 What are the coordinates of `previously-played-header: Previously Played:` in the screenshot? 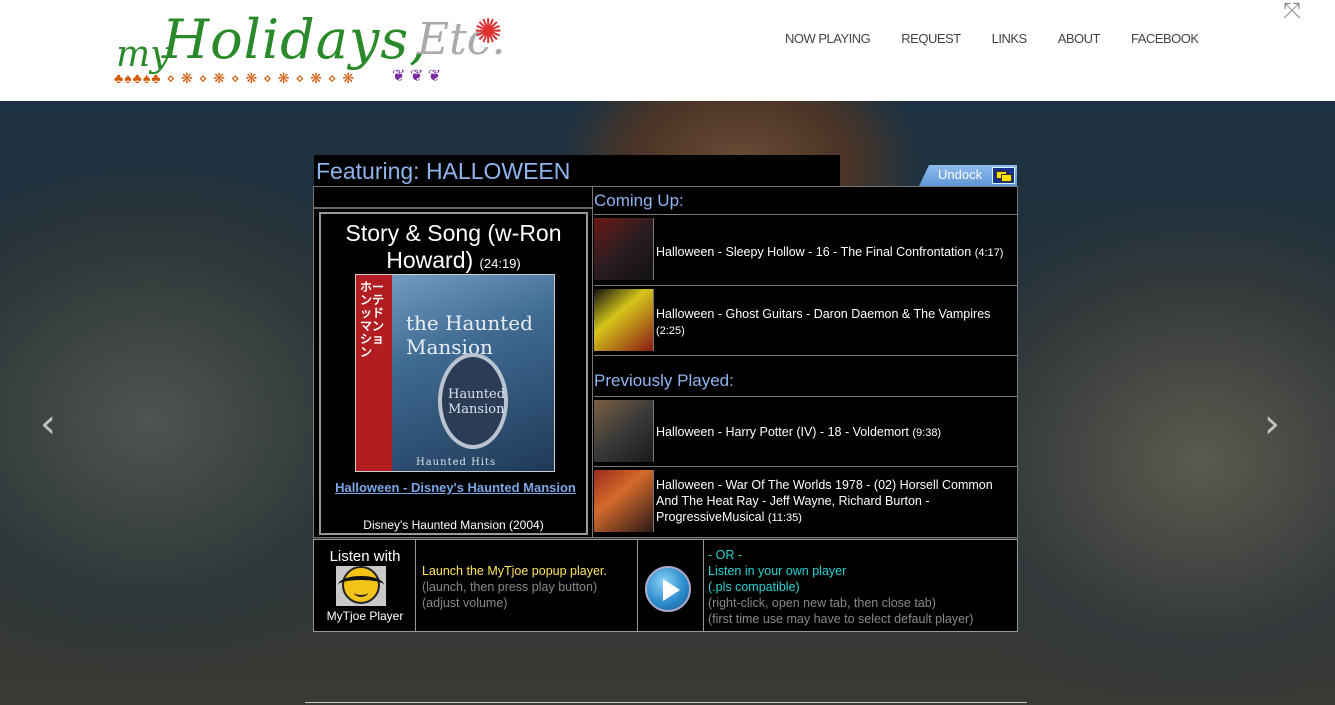 It's located at (805, 375).